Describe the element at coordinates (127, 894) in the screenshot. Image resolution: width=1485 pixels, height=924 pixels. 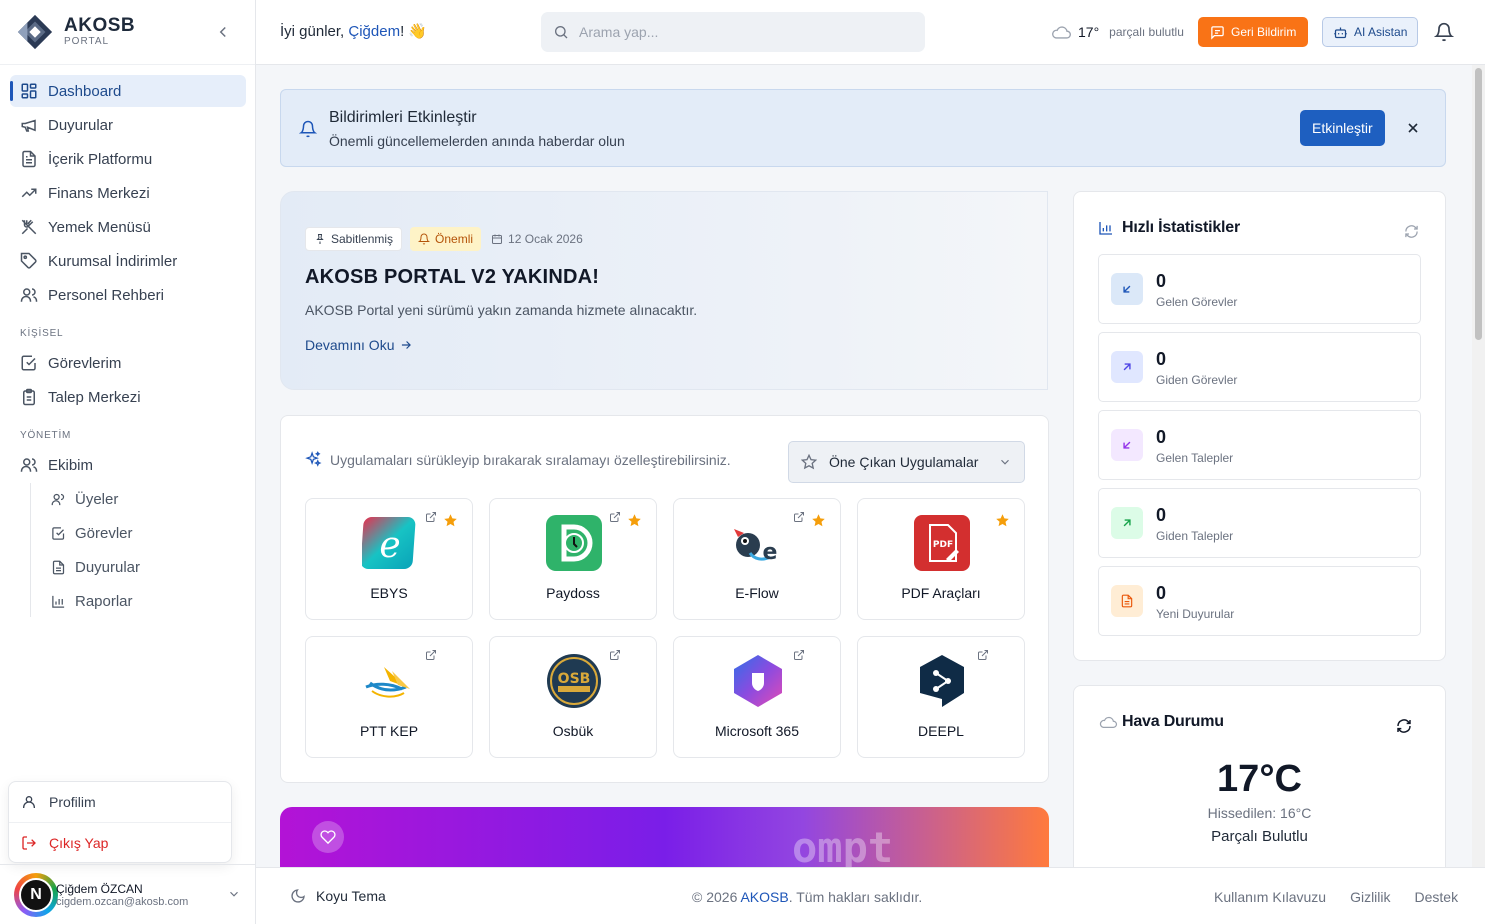
I see `user-profile-bar: N Çiğdem ÖZCAN cigdem.ozcan@akosb.com` at that location.